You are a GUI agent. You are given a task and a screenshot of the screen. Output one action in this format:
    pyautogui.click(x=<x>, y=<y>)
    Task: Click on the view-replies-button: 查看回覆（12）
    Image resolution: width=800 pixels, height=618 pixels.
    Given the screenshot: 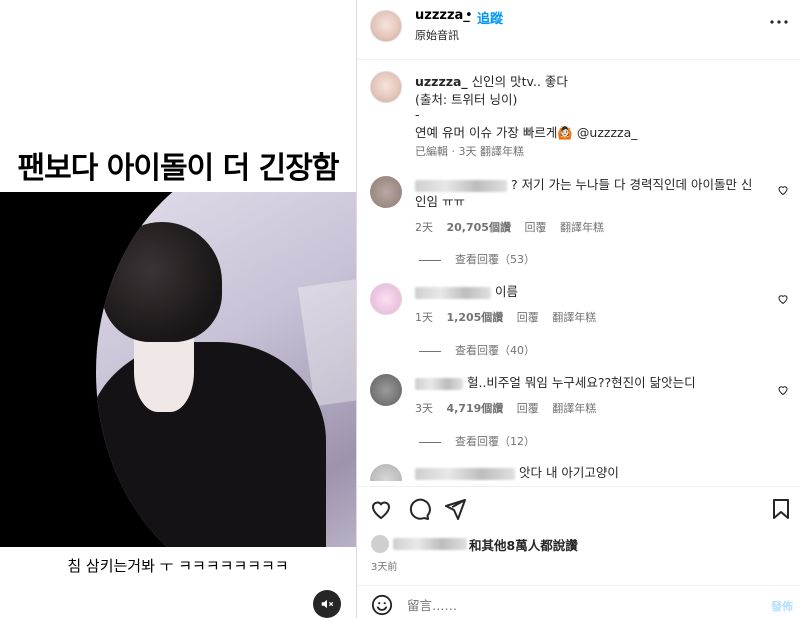 What is the action you would take?
    pyautogui.click(x=477, y=441)
    